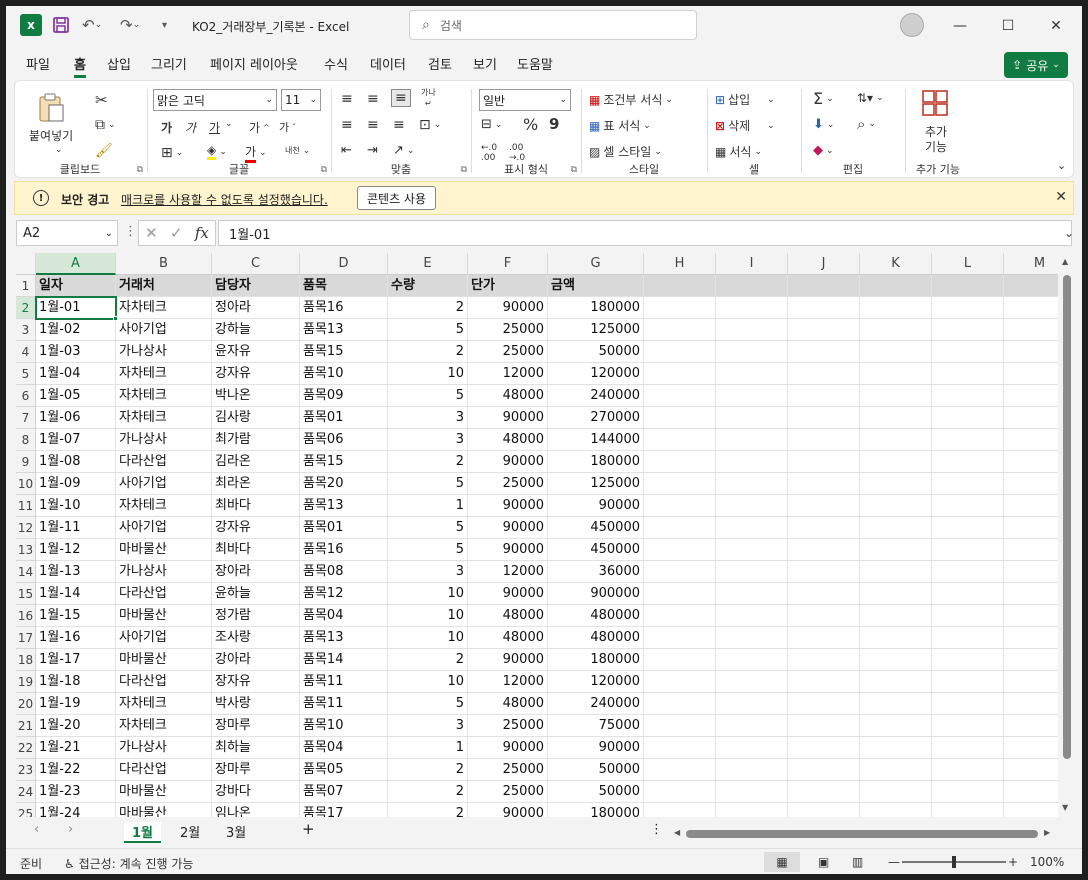  I want to click on tab-view: 보기, so click(485, 63).